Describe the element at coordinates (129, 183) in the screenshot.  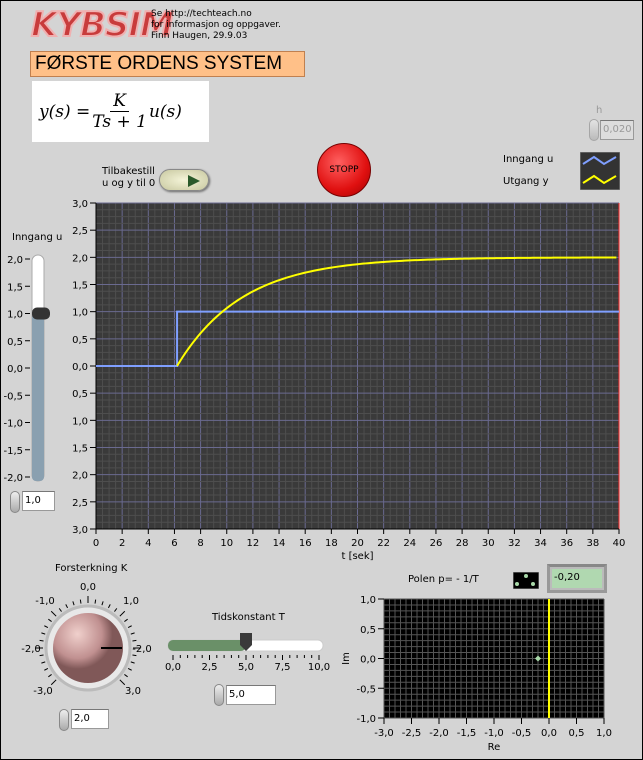
I see `reset-label-line: u og y til 0` at that location.